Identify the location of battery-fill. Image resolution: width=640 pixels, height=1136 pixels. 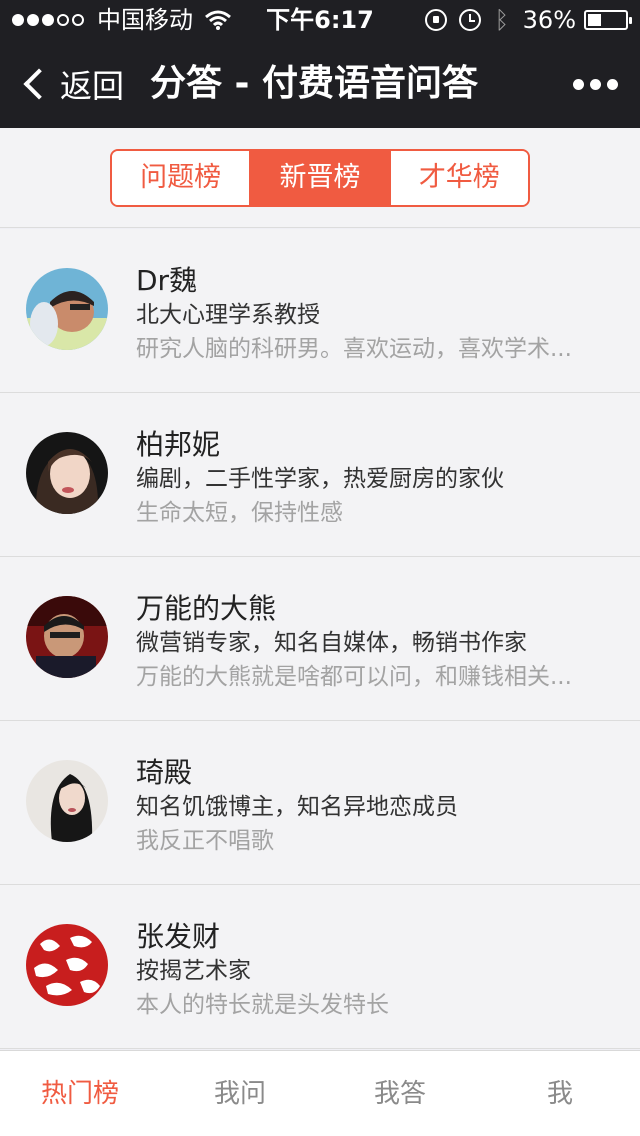
(594, 20).